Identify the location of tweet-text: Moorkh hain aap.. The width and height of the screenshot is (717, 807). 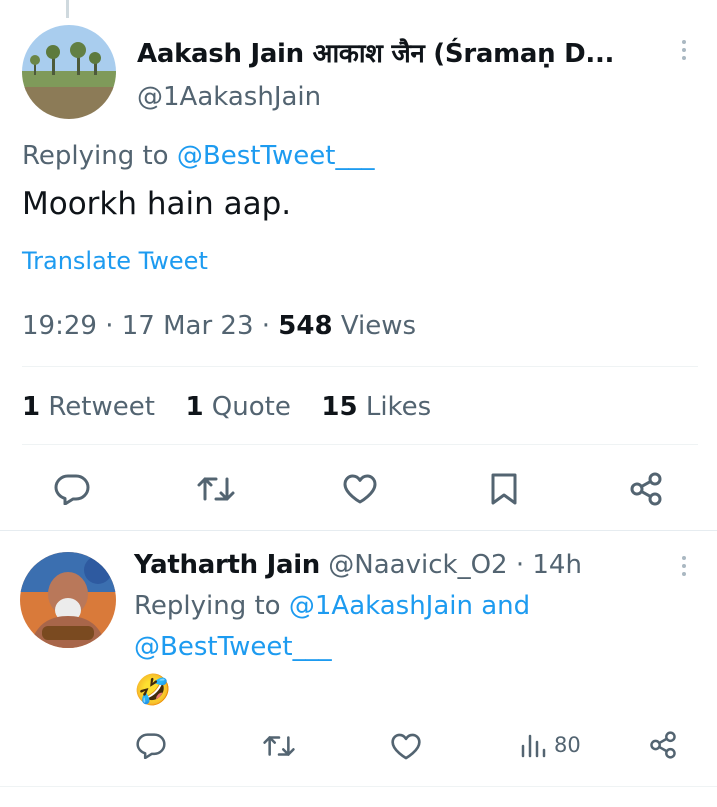
(157, 204).